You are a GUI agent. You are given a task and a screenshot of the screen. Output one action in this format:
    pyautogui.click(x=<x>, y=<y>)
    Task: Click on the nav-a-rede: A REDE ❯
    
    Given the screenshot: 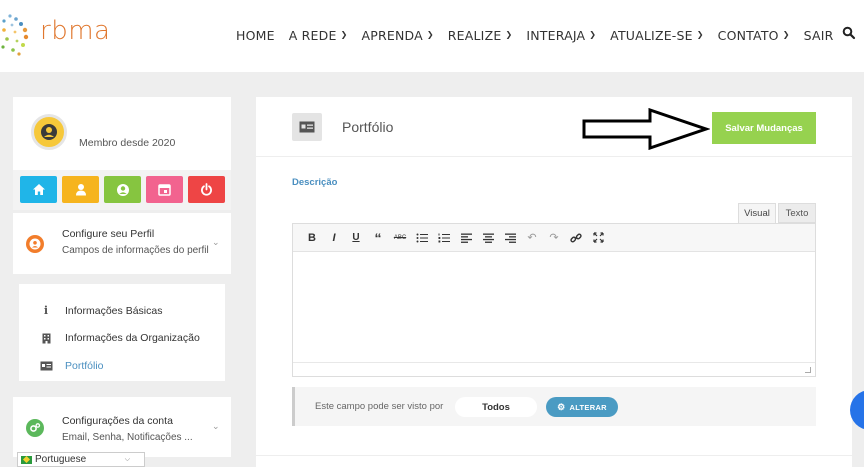 What is the action you would take?
    pyautogui.click(x=318, y=35)
    